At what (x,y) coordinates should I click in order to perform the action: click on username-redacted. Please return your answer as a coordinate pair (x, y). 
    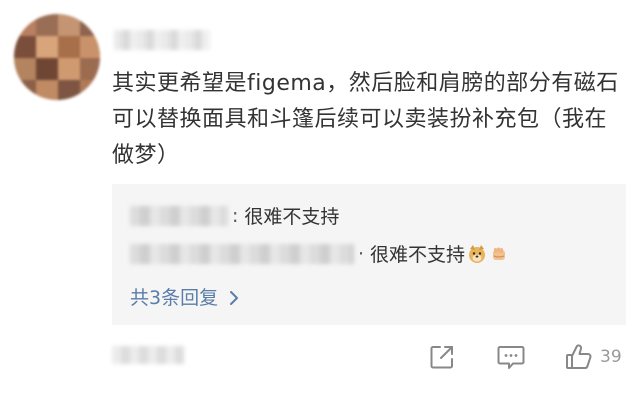
    Looking at the image, I should click on (162, 40).